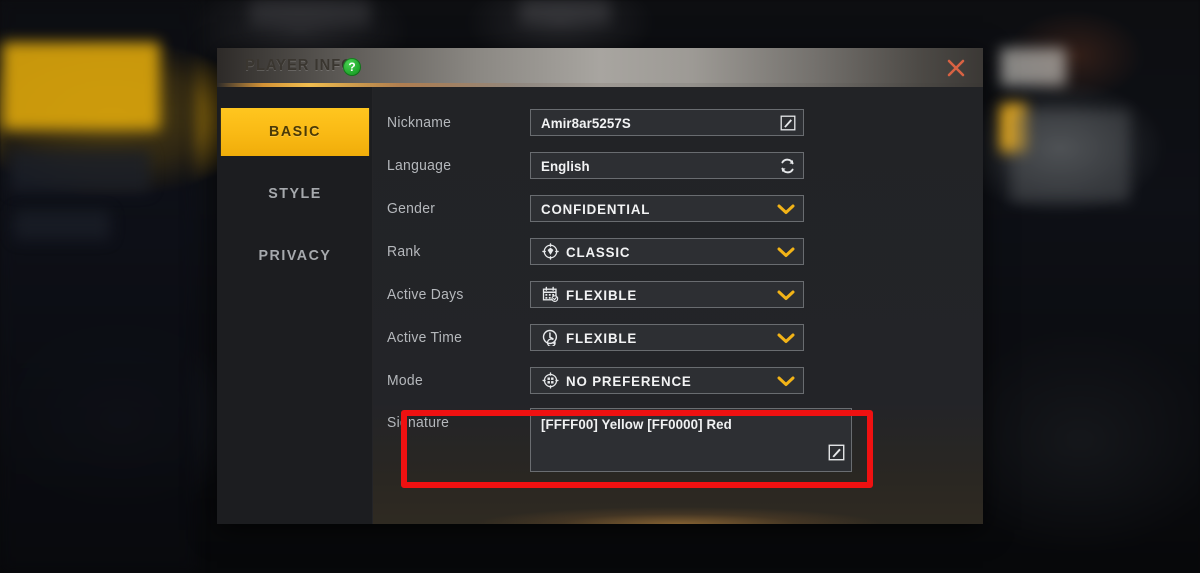 The height and width of the screenshot is (573, 1200). Describe the element at coordinates (598, 251) in the screenshot. I see `rank-value: CLASSIC` at that location.